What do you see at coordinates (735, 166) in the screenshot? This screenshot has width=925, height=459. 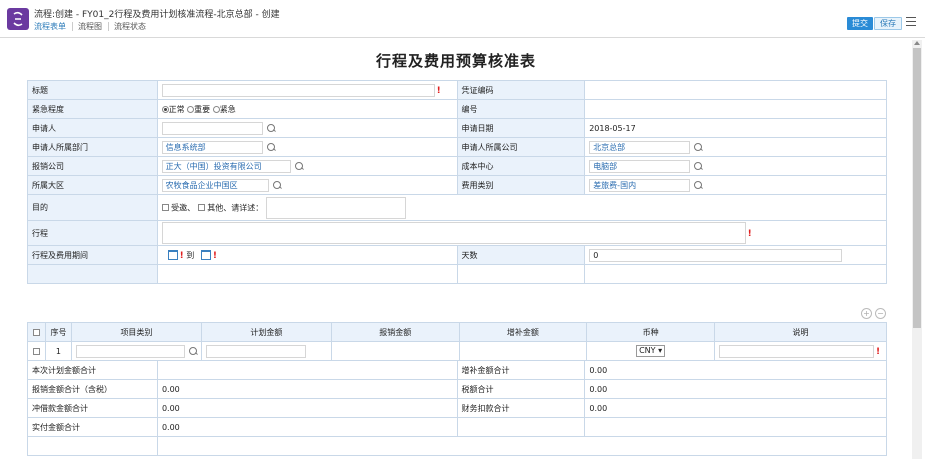 I see `cost-center-cell: 电脑部` at bounding box center [735, 166].